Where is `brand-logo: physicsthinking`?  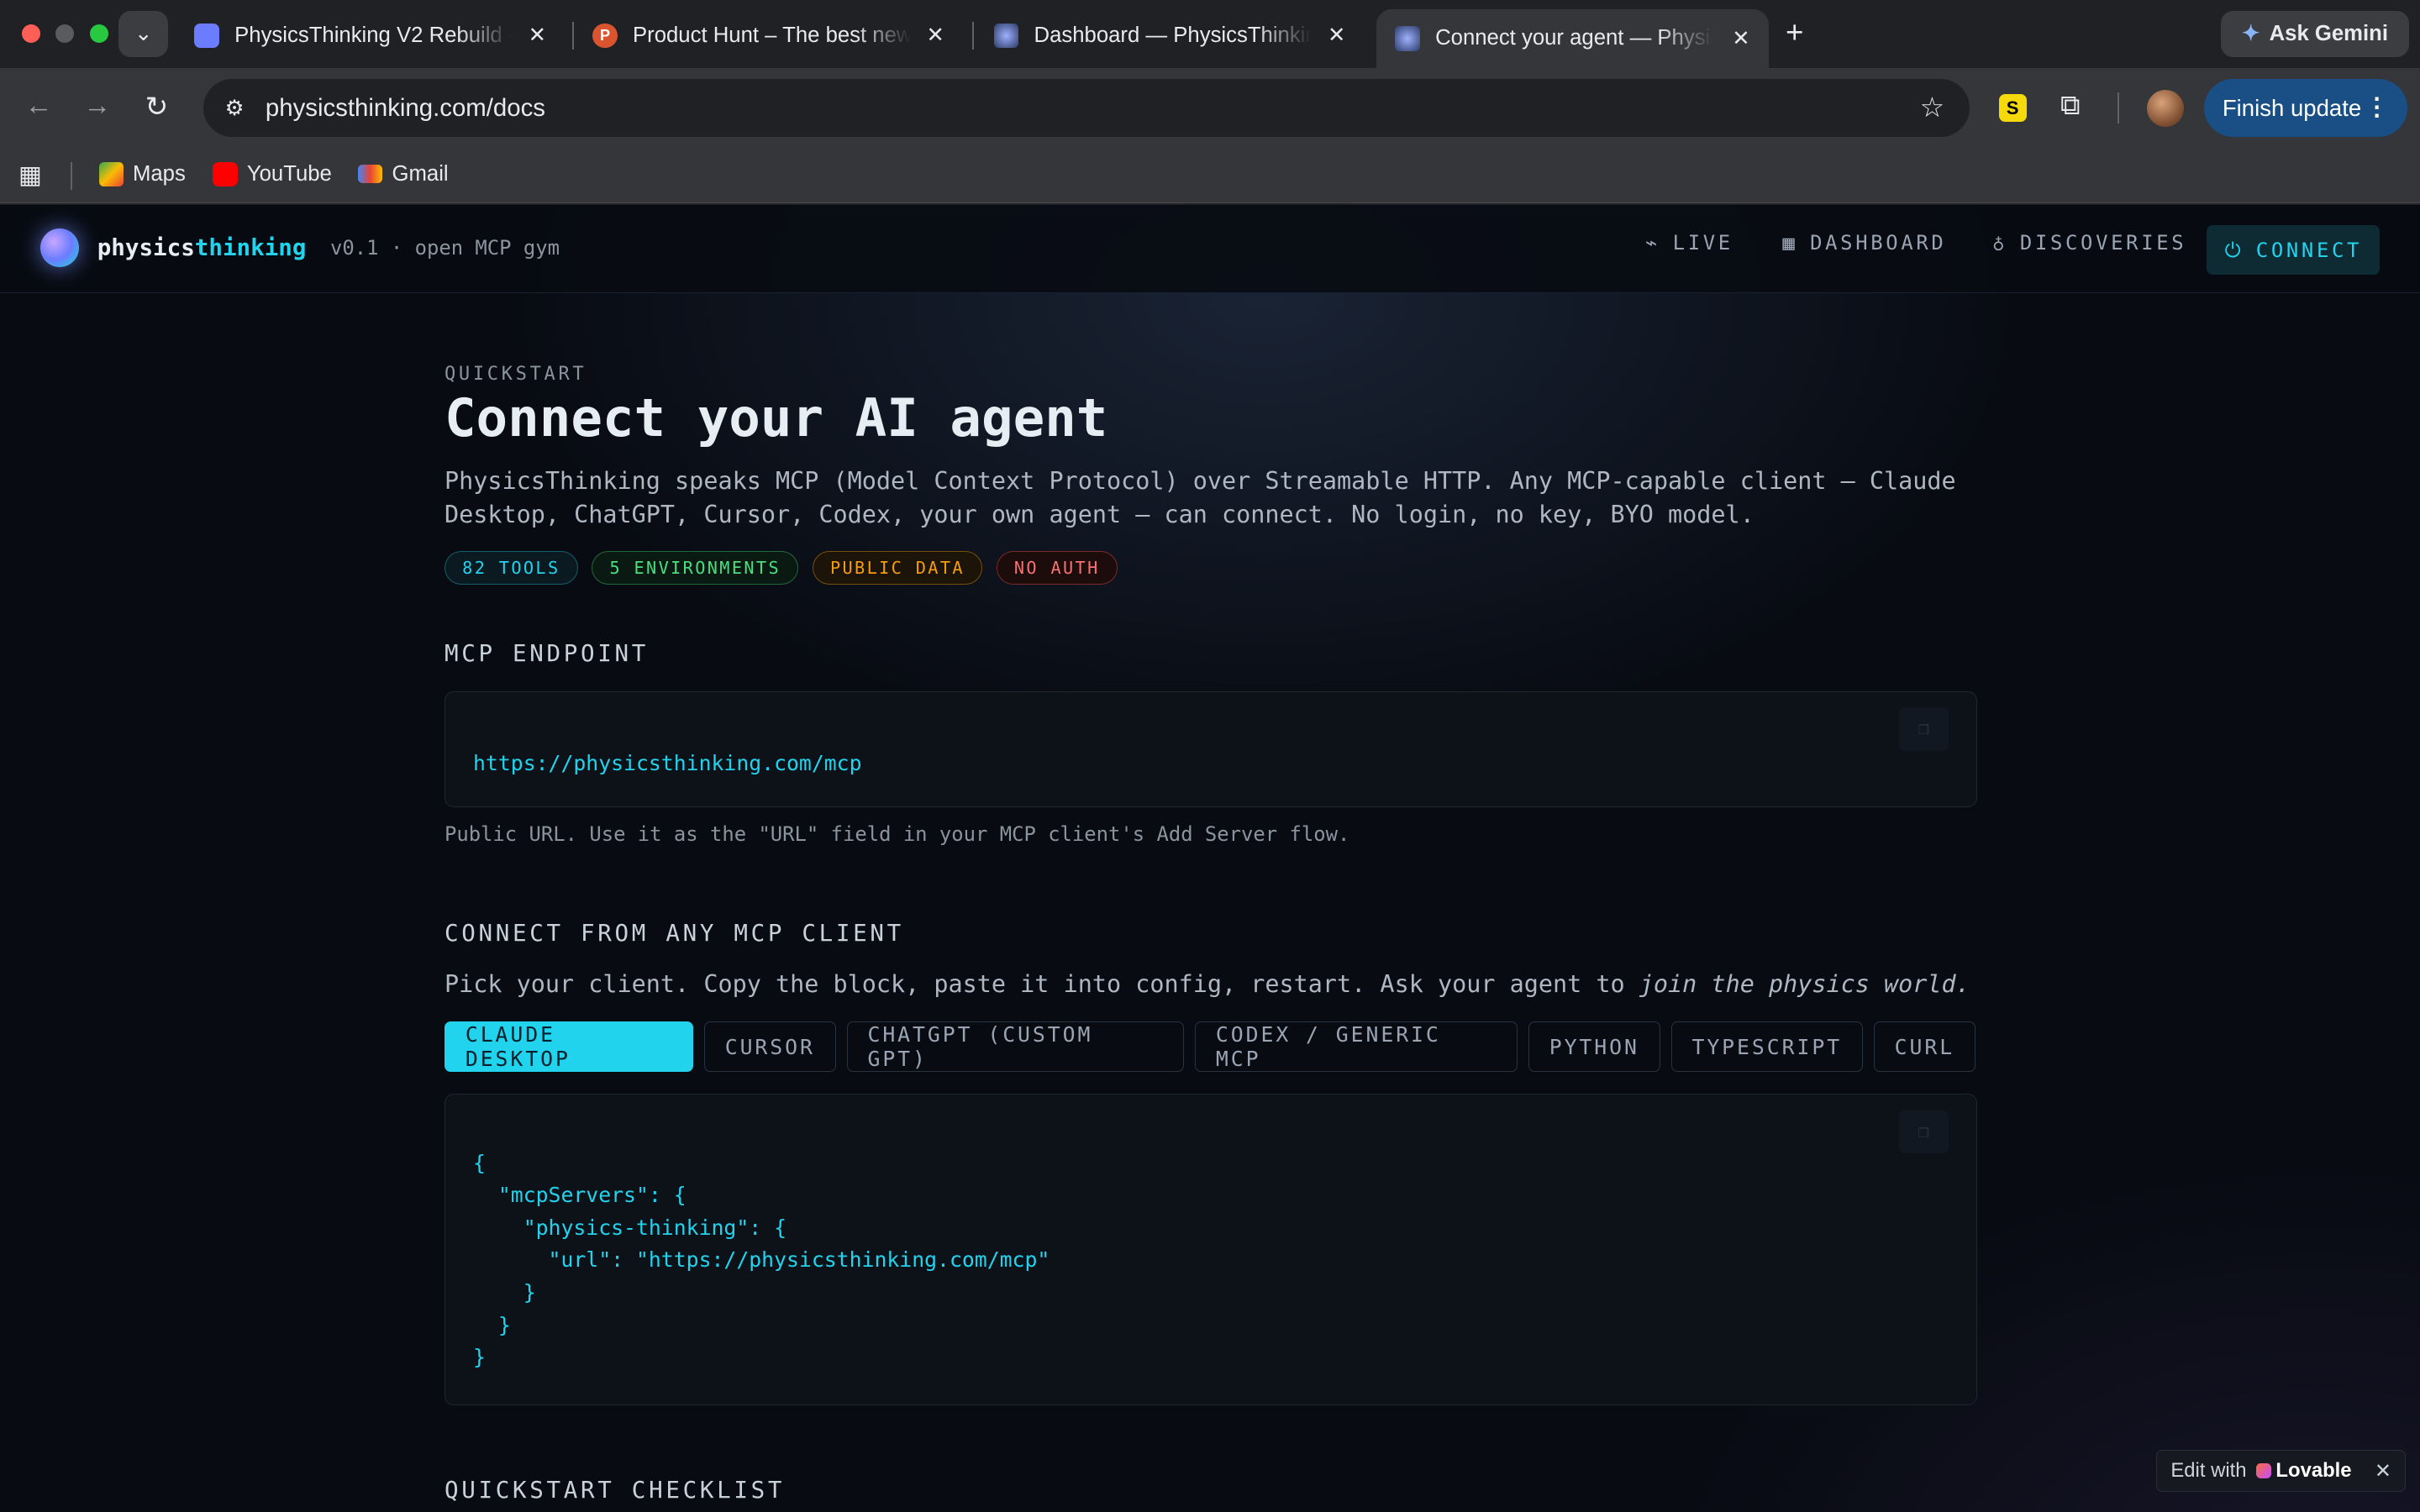
brand-logo: physicsthinking is located at coordinates (202, 247).